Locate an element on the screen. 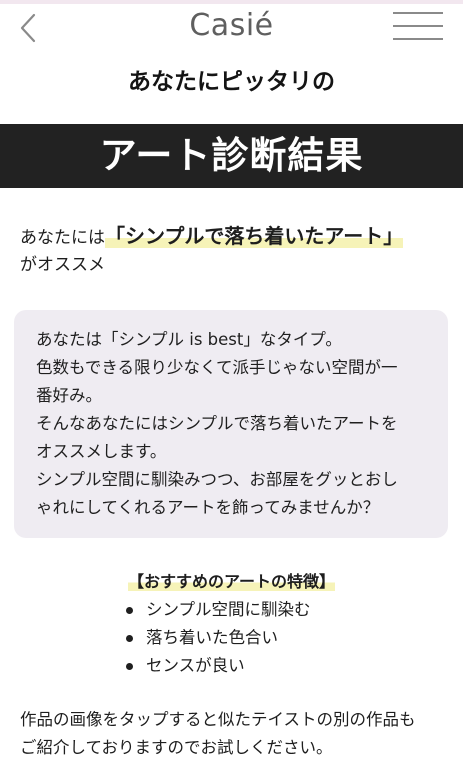  top-bar: Casié is located at coordinates (231, 25).